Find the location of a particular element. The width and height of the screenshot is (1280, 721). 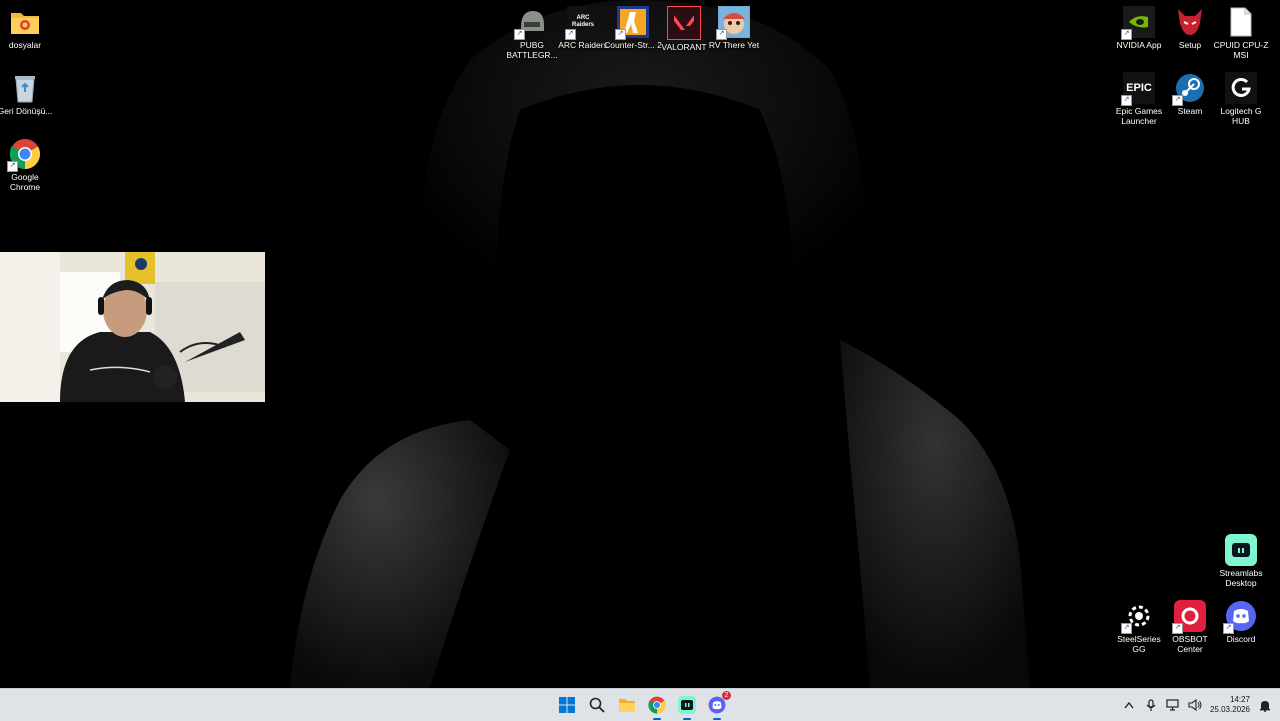

recycle-bin-icon is located at coordinates (25, 88).